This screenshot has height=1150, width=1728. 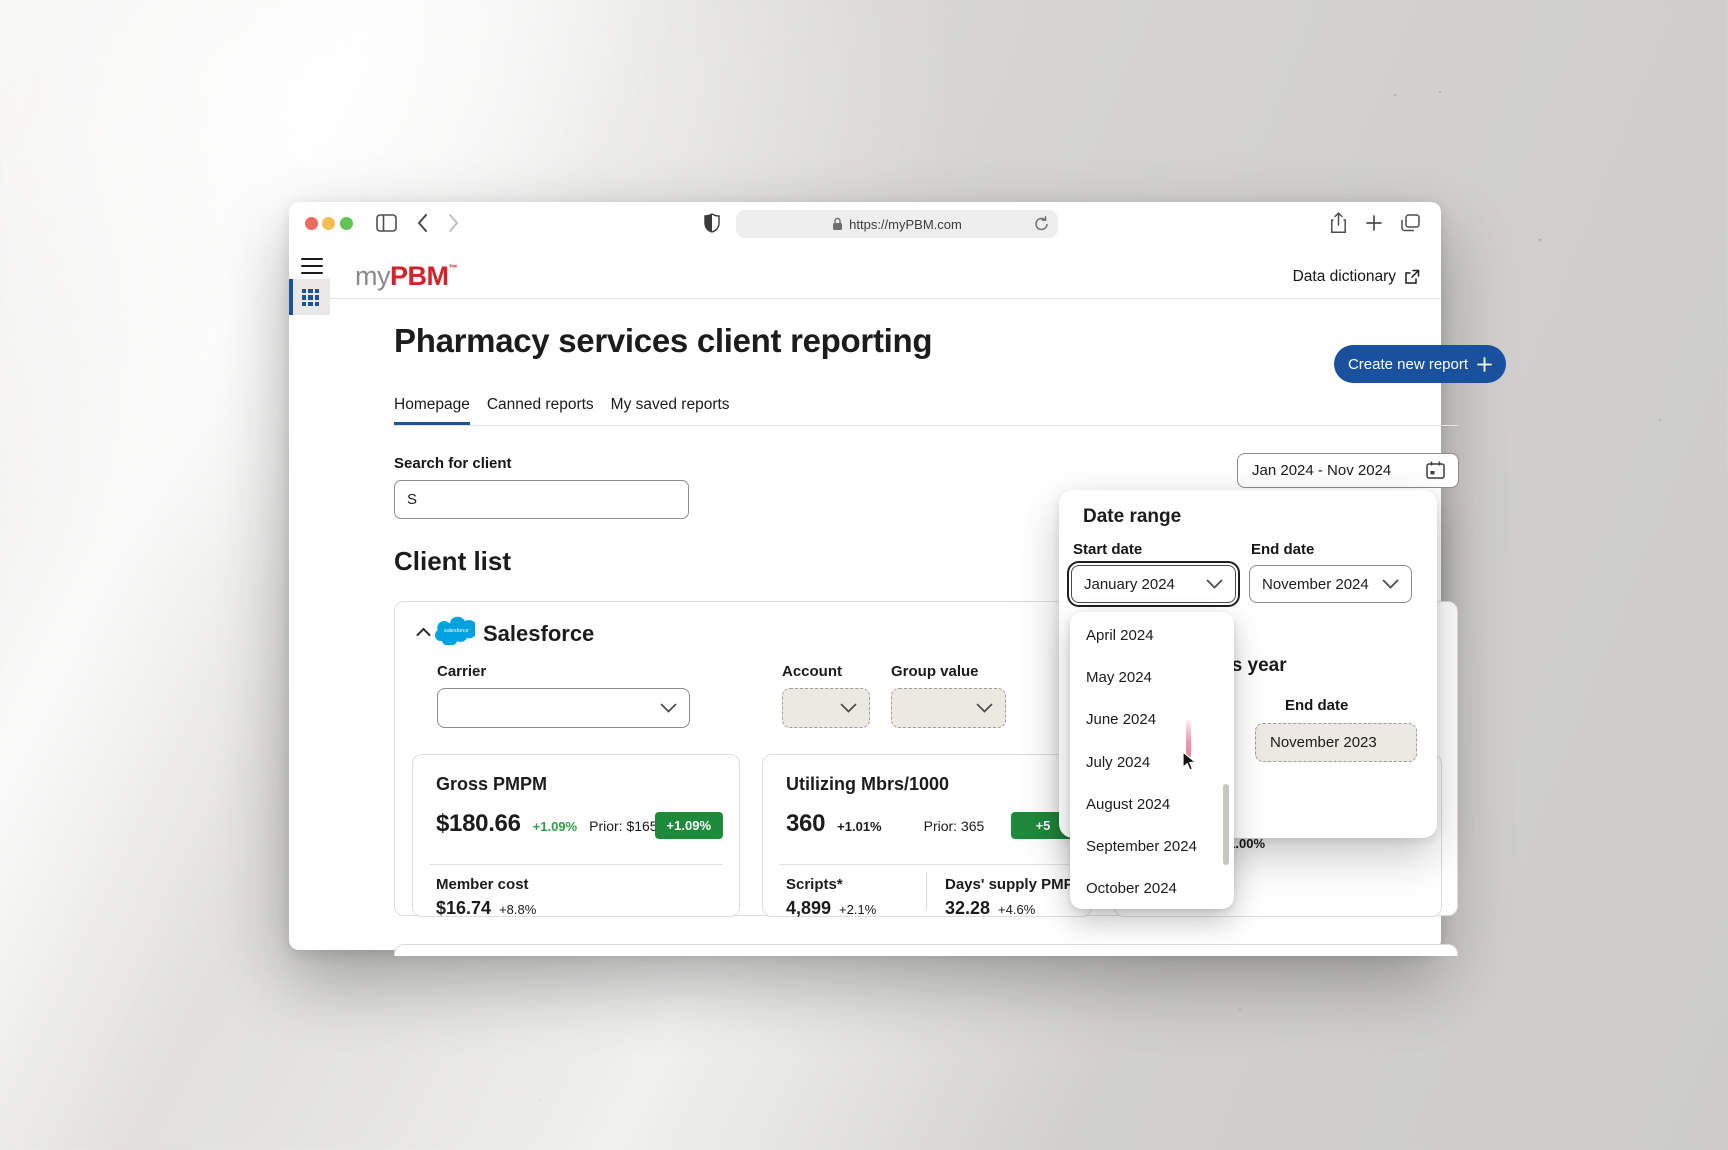 What do you see at coordinates (386, 223) in the screenshot?
I see `sidebar-toggle-icon` at bounding box center [386, 223].